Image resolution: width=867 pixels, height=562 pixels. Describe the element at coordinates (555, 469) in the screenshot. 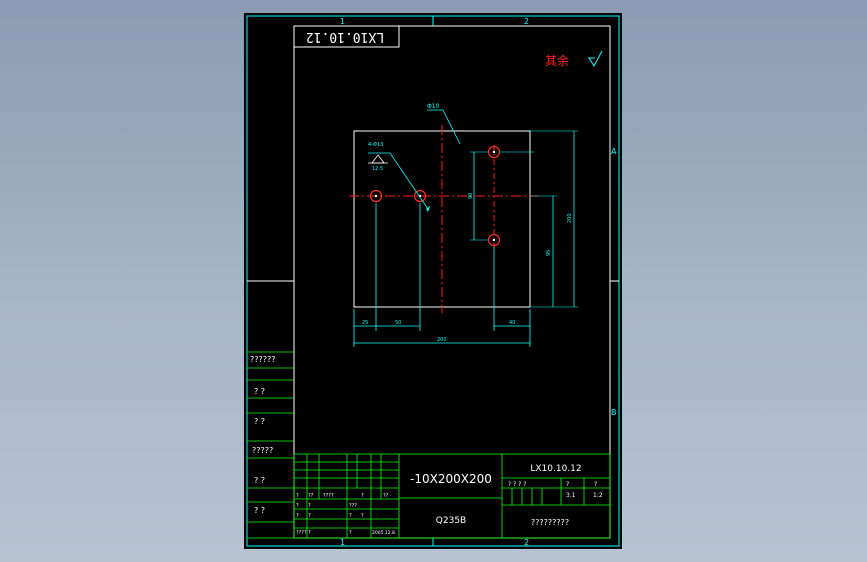

I see `drawing-number: LX10.10.12` at that location.